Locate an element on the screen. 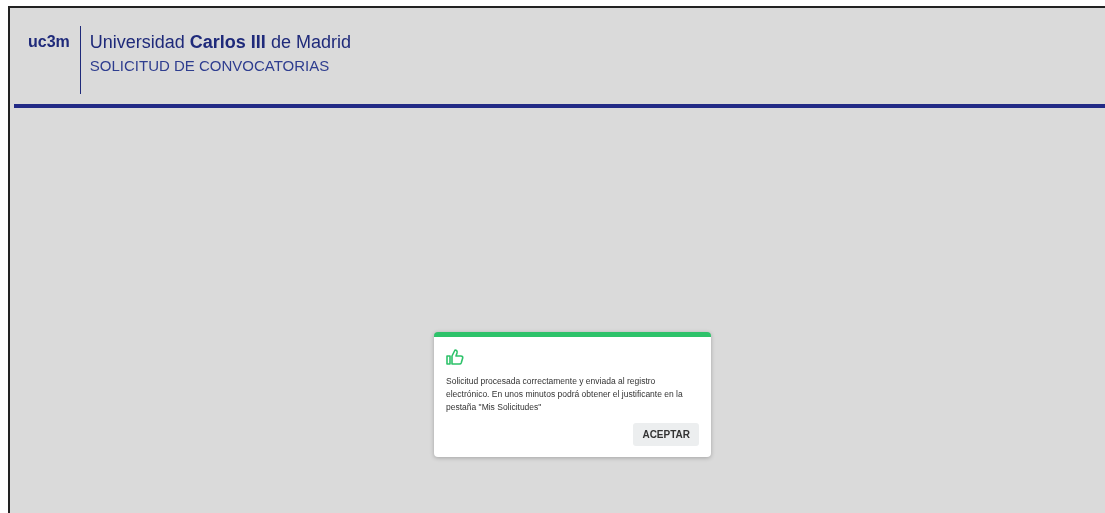 The height and width of the screenshot is (513, 1105). university-name: Universidad Carlos III de Madrid is located at coordinates (220, 42).